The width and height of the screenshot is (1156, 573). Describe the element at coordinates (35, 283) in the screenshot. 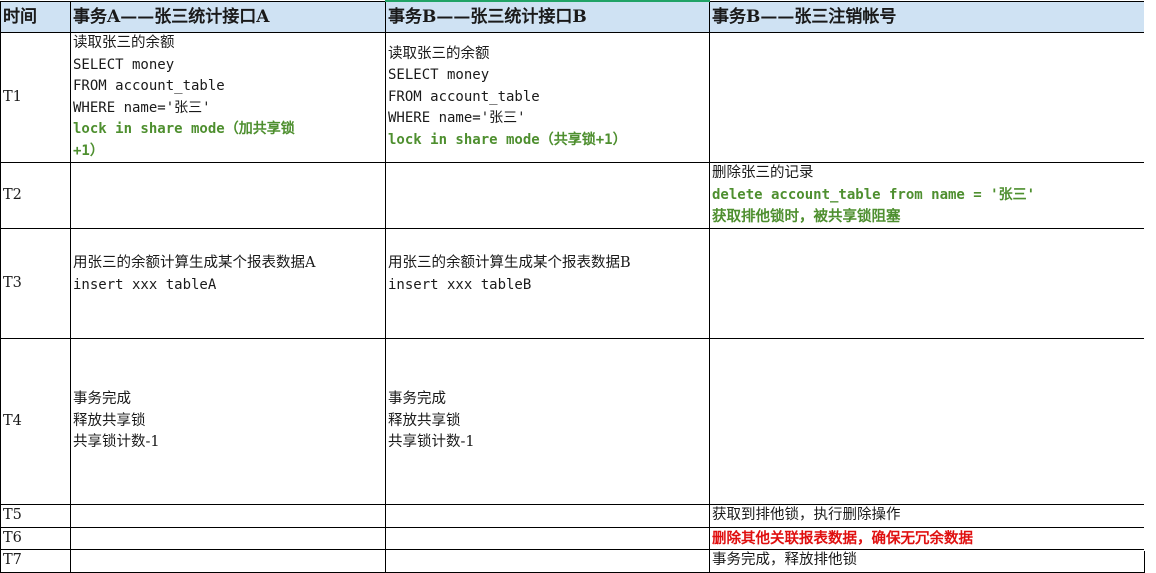

I see `time-cell-t3: T3` at that location.